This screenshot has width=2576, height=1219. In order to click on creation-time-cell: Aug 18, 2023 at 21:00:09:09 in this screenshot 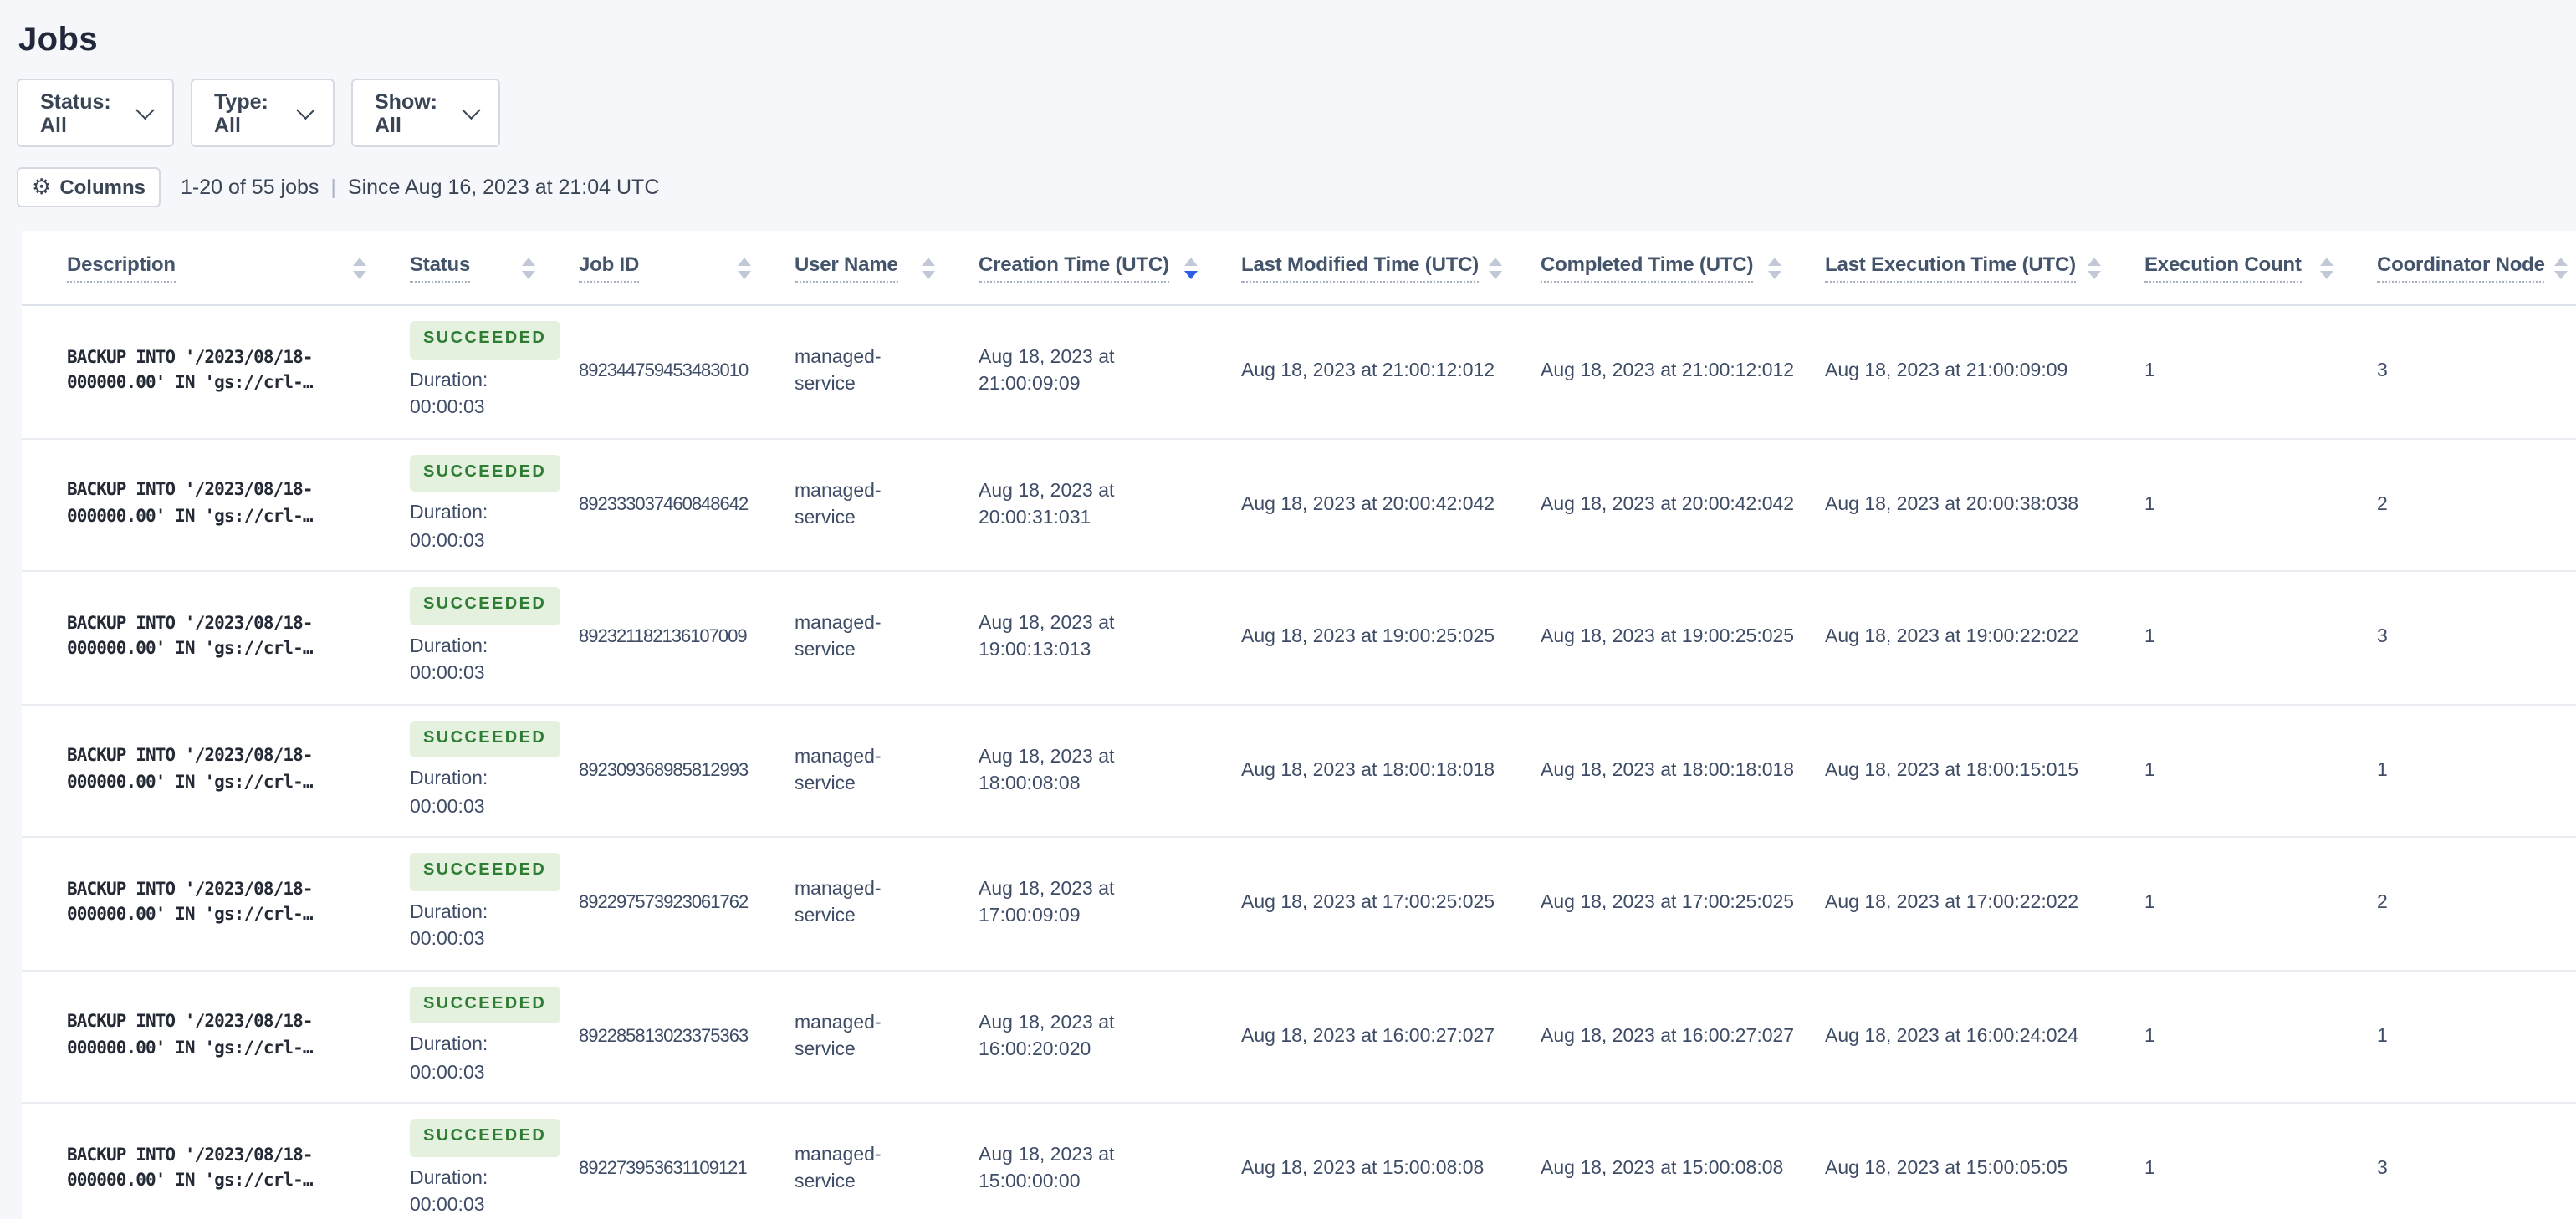, I will do `click(1047, 371)`.